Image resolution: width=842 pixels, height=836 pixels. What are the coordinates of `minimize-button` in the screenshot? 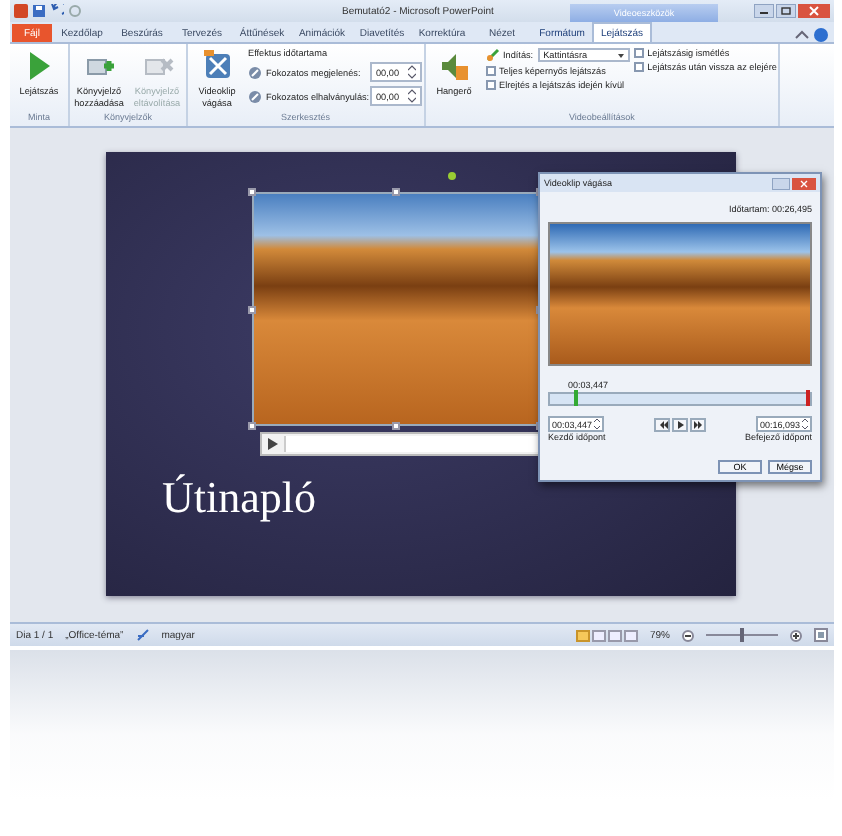 It's located at (764, 11).